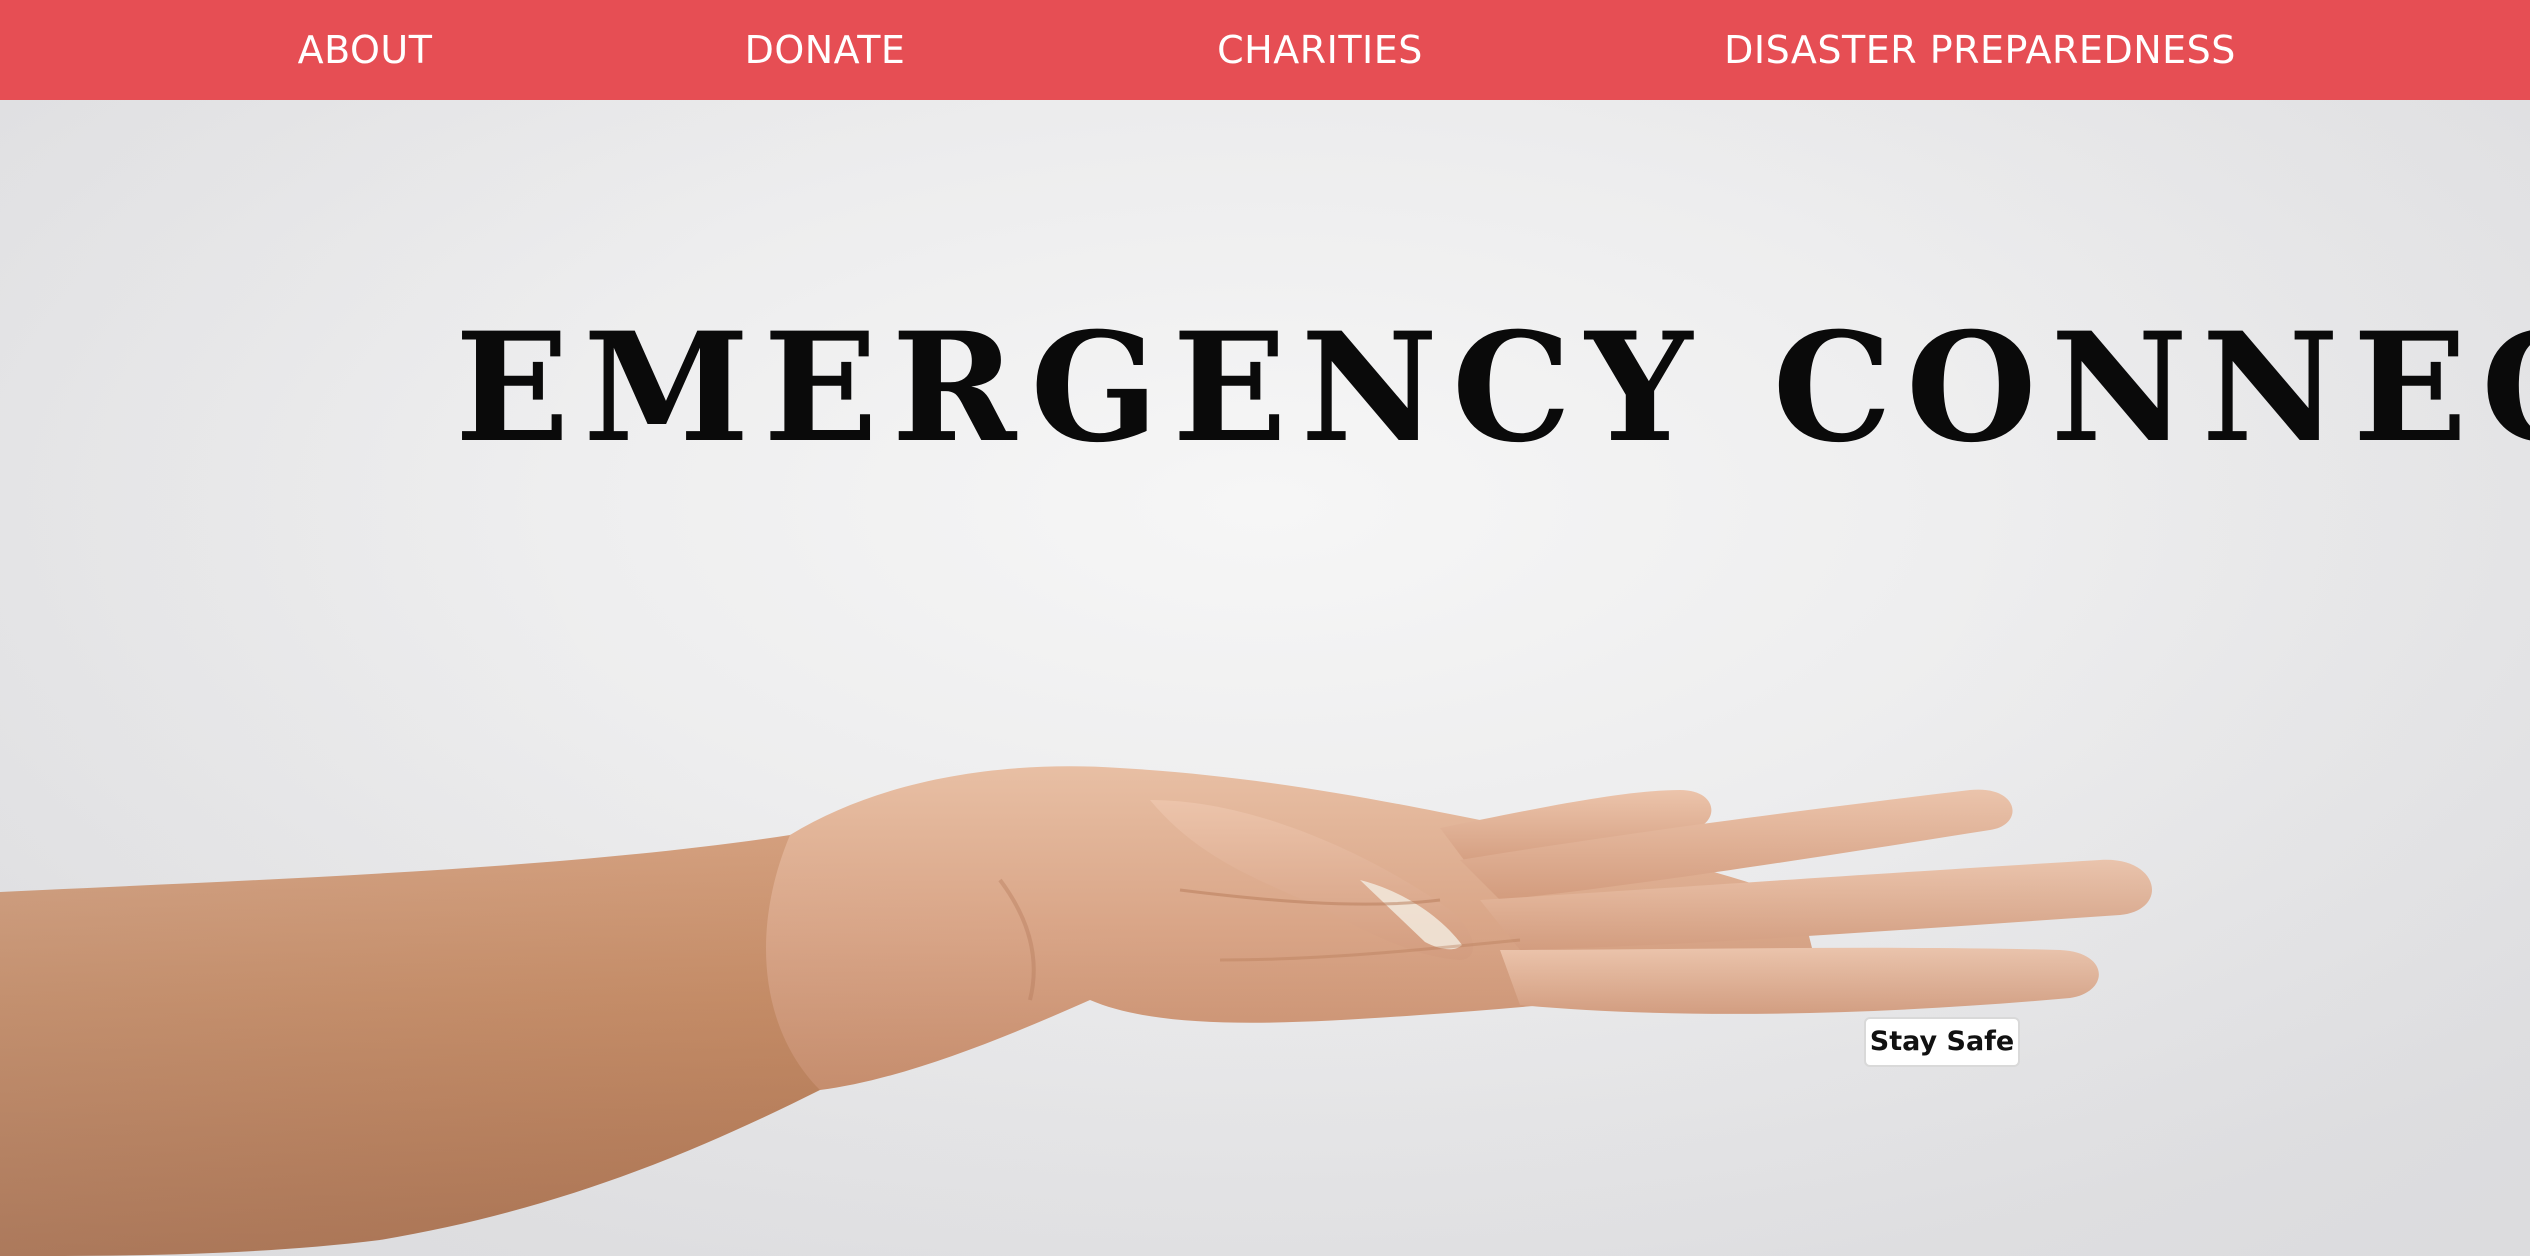 This screenshot has height=1256, width=2530. Describe the element at coordinates (1492, 388) in the screenshot. I see `hero-title: EMERGENCY CONNECT` at that location.